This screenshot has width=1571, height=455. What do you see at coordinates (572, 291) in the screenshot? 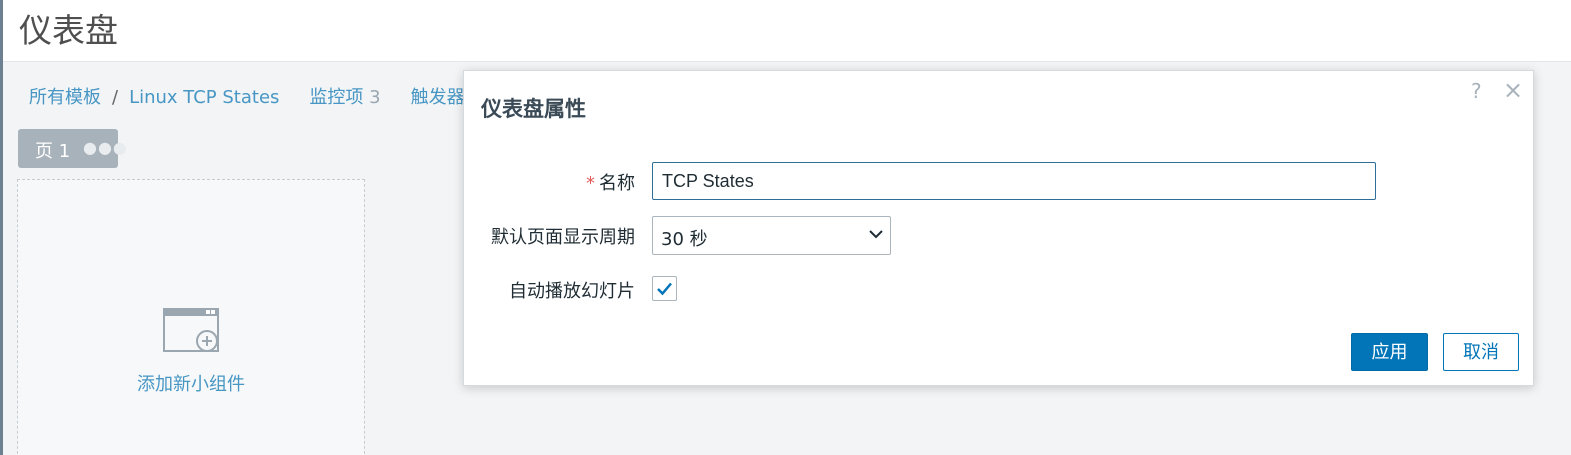
I see `slideshow-field-label: 自动播放幻灯片` at bounding box center [572, 291].